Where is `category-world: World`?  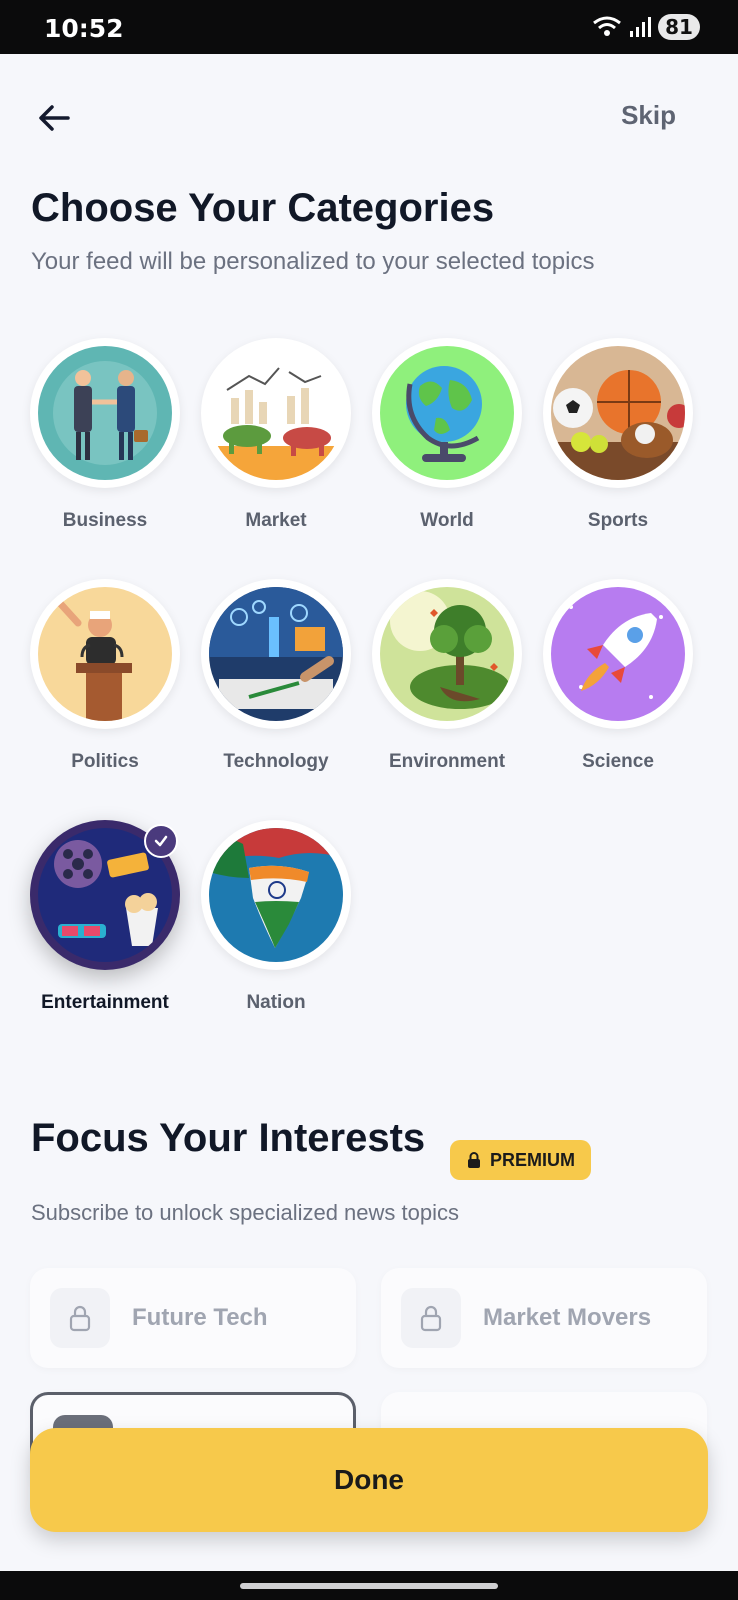
category-world: World is located at coordinates (447, 435).